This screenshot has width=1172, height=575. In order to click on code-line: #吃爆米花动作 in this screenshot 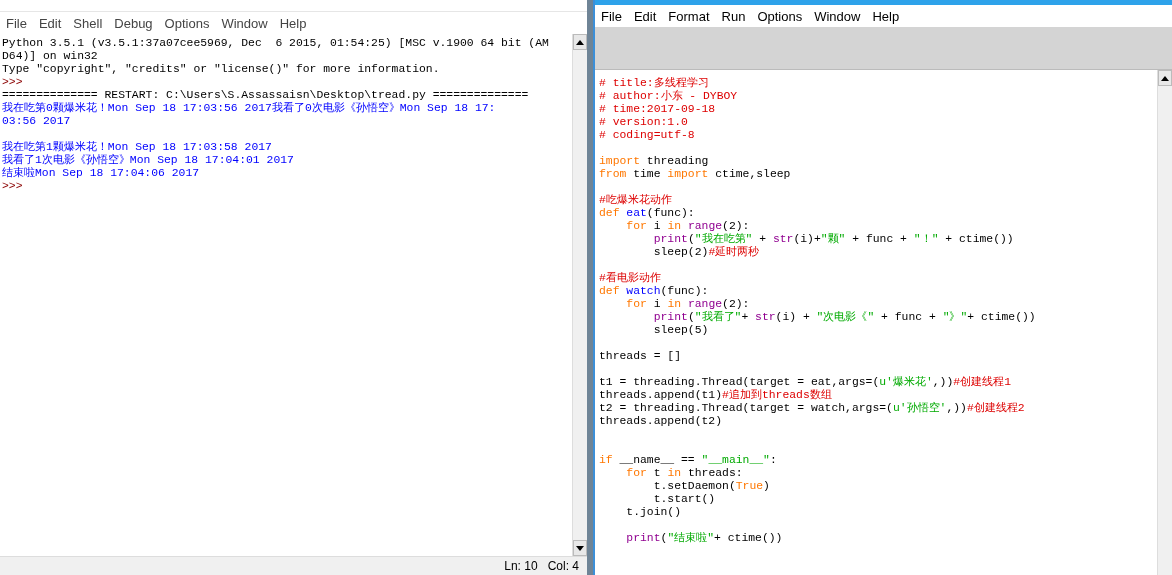, I will do `click(636, 200)`.